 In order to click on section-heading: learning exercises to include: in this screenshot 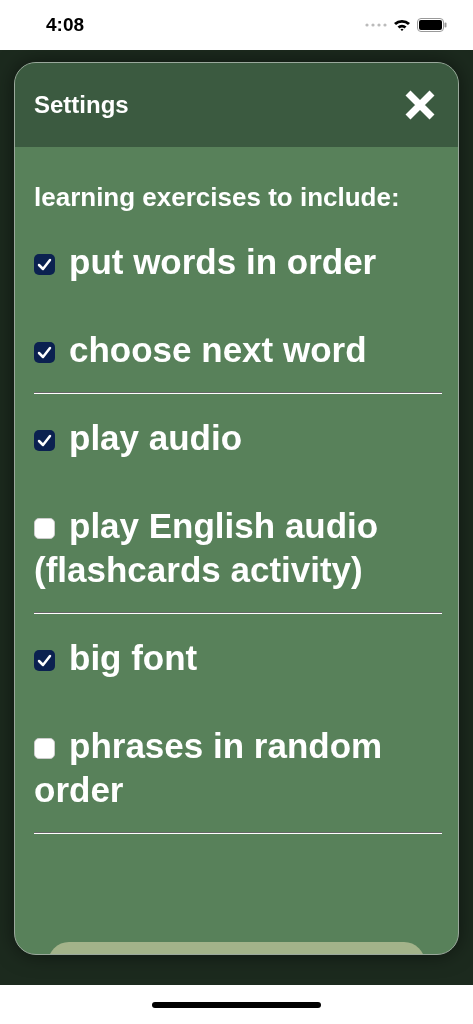, I will do `click(217, 197)`.